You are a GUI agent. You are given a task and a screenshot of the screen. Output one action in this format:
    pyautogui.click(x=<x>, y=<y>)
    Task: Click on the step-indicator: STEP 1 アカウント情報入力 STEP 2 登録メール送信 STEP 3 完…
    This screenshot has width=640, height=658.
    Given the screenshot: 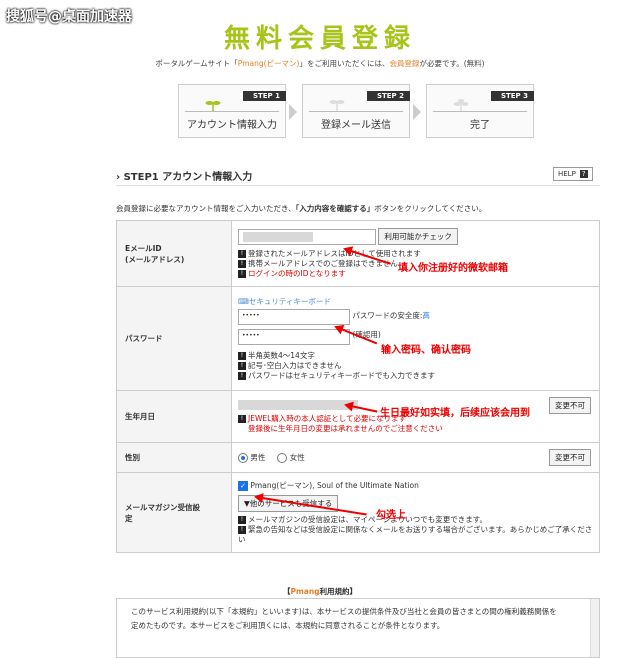 What is the action you would take?
    pyautogui.click(x=358, y=112)
    